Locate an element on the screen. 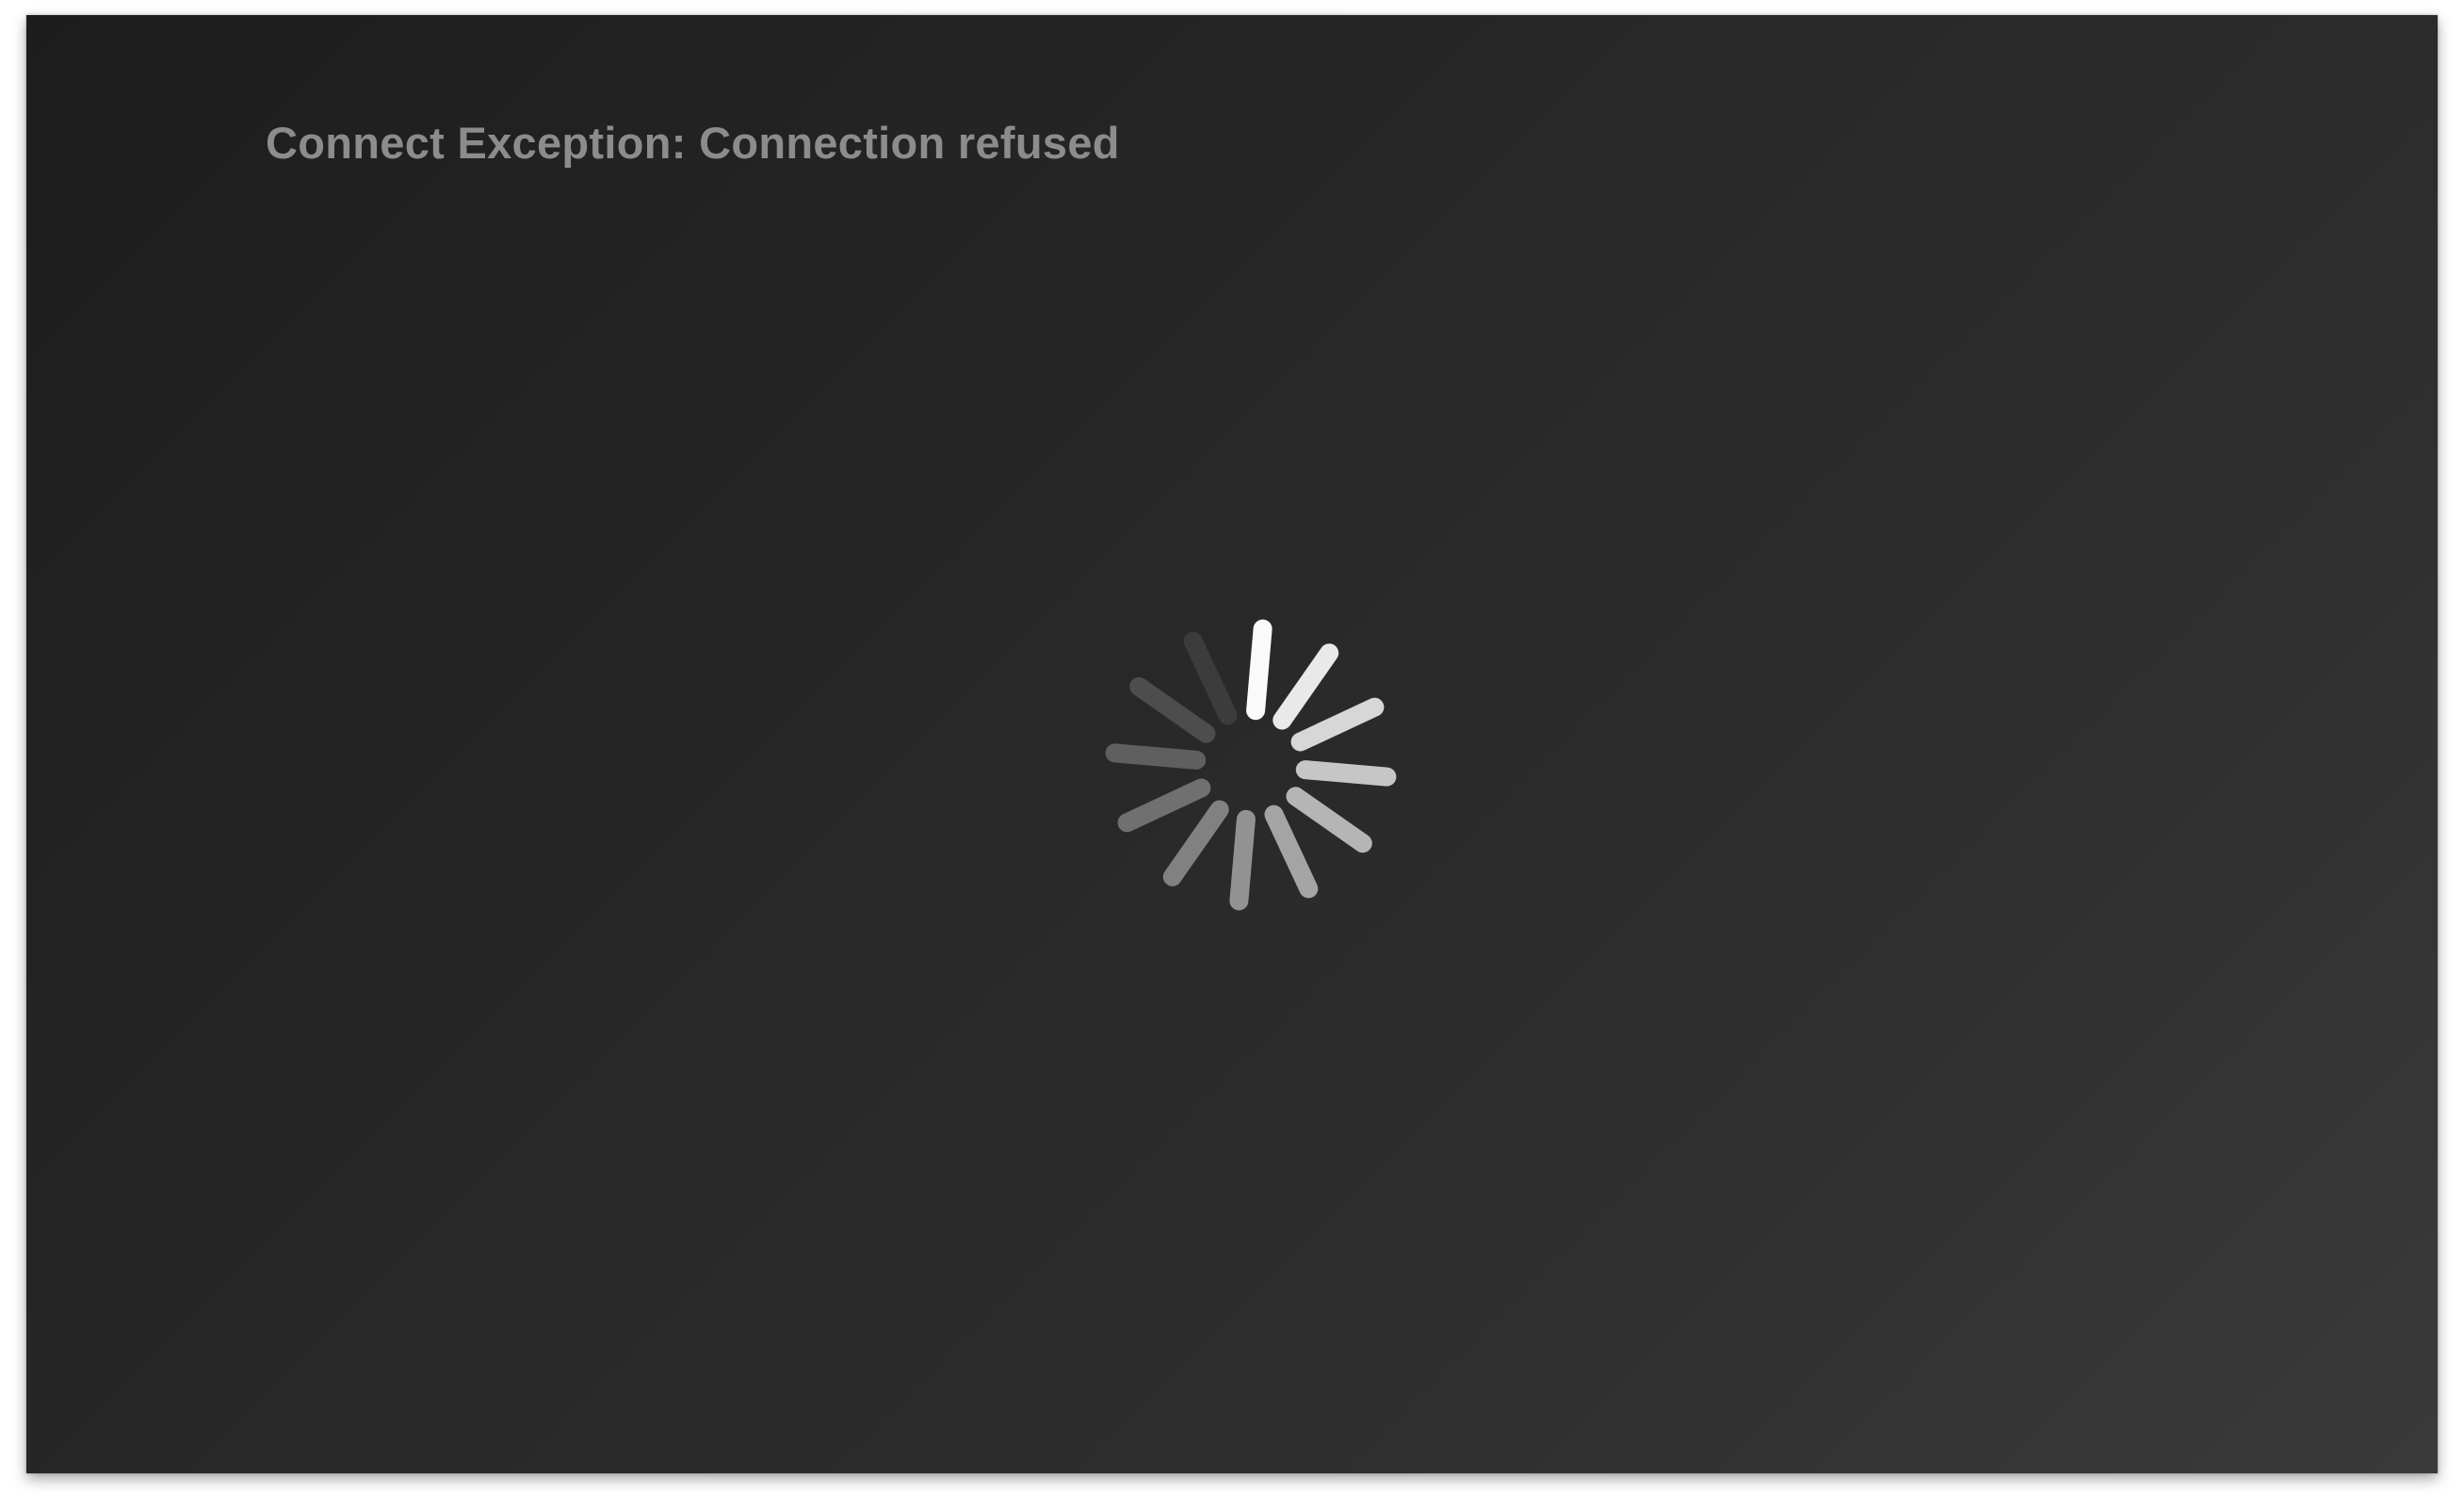 The height and width of the screenshot is (1511, 2464). loading-spinner-icon is located at coordinates (1251, 765).